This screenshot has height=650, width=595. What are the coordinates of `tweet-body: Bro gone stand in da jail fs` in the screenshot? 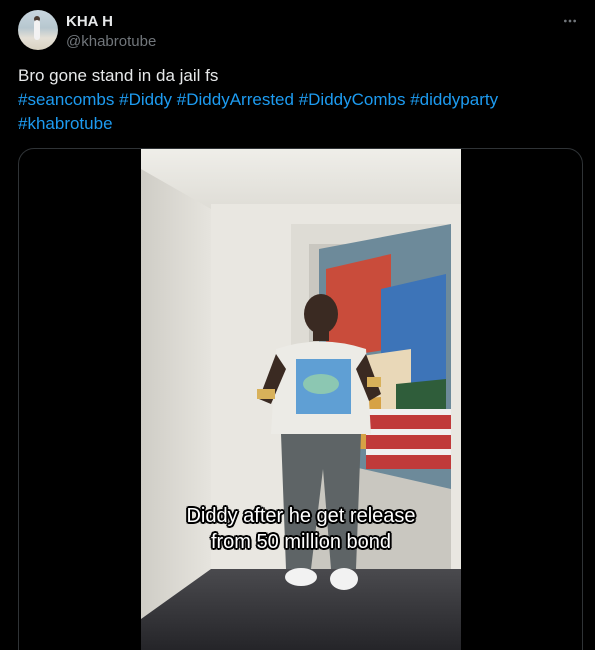 It's located at (118, 75).